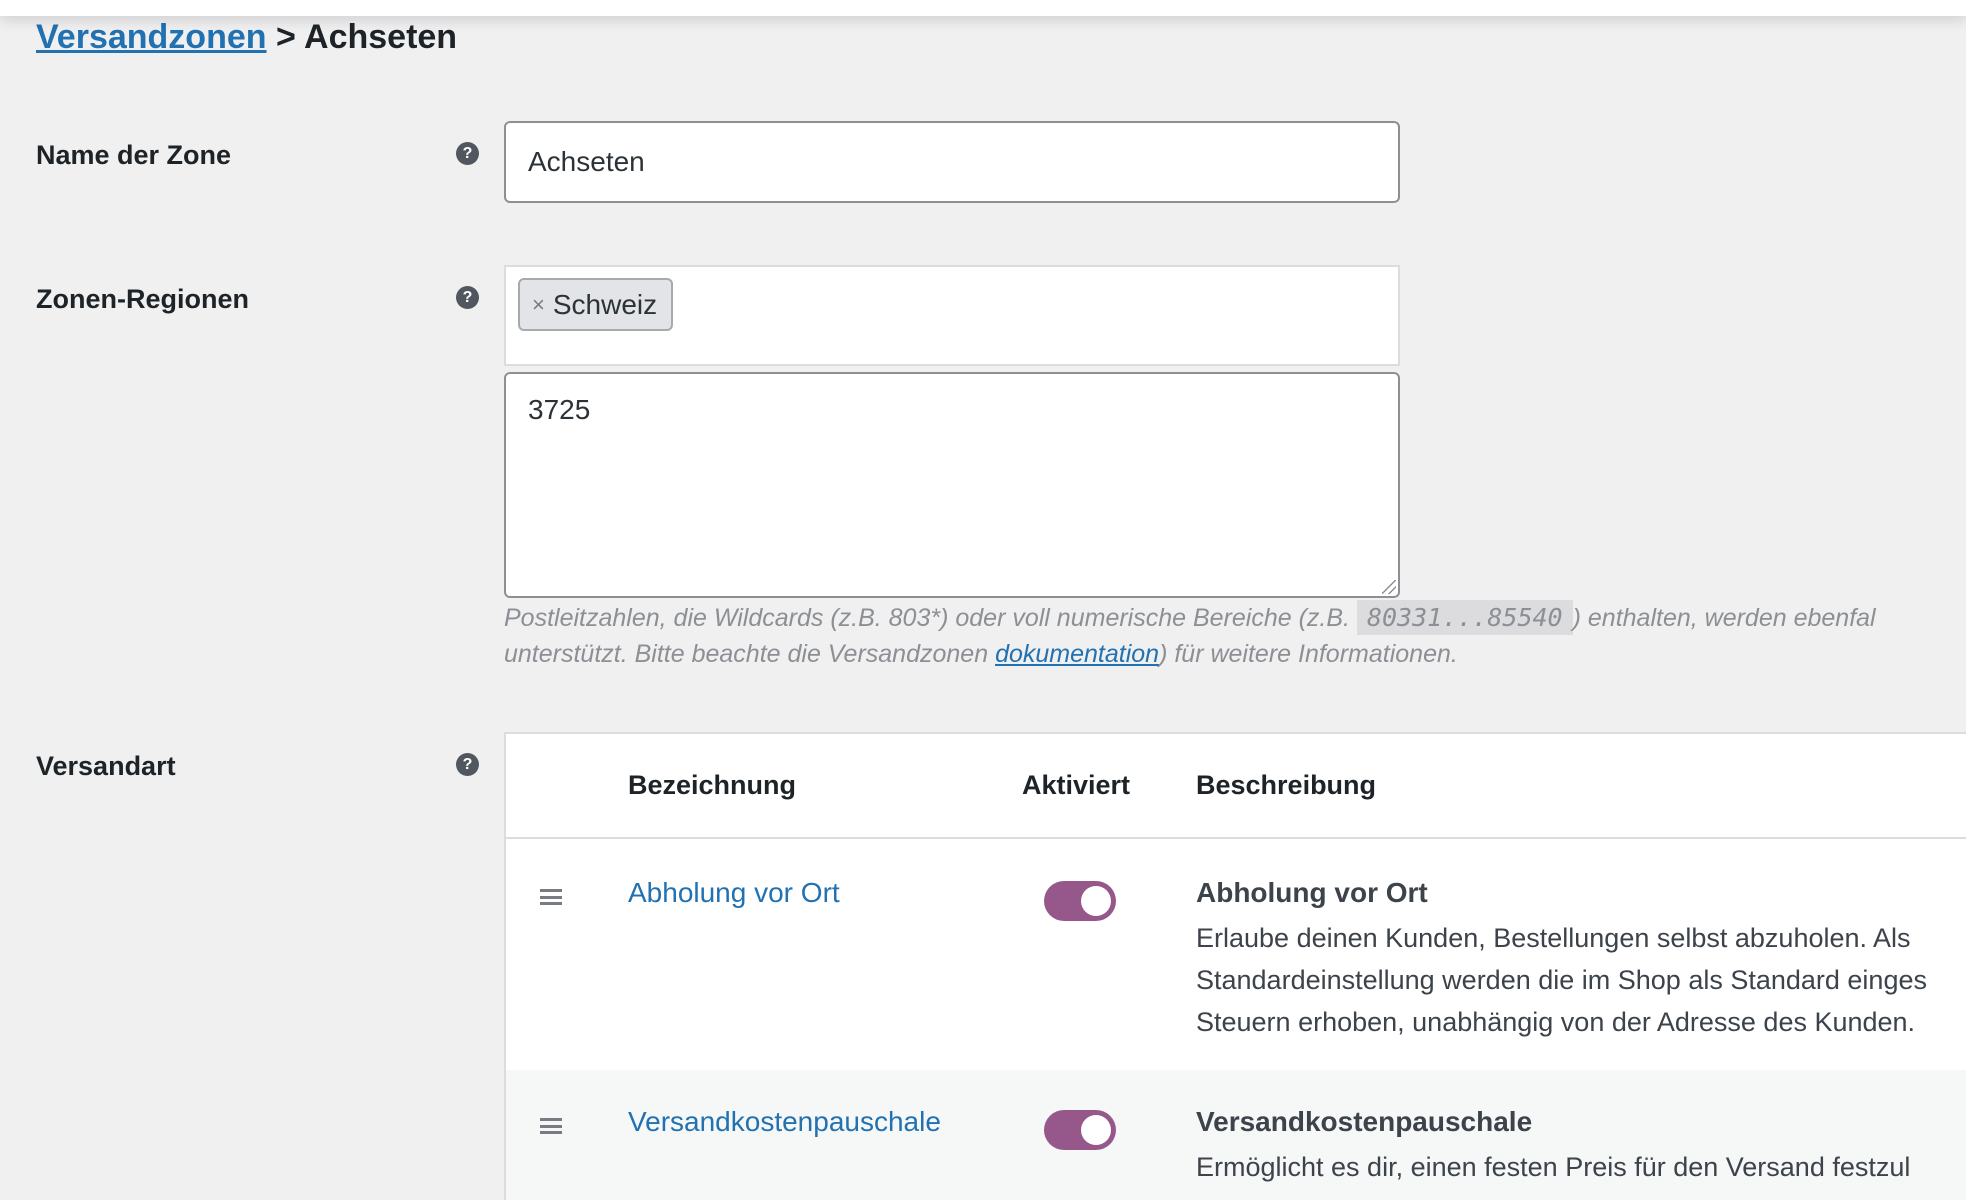 The height and width of the screenshot is (1200, 1966). Describe the element at coordinates (1312, 892) in the screenshot. I see `method-desc-title: Abholung vor Ort` at that location.